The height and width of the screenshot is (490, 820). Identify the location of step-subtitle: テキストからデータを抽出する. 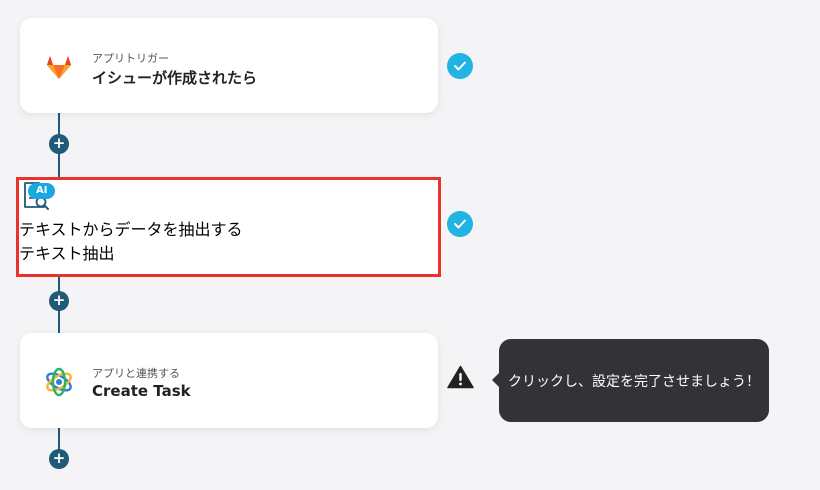
(131, 229).